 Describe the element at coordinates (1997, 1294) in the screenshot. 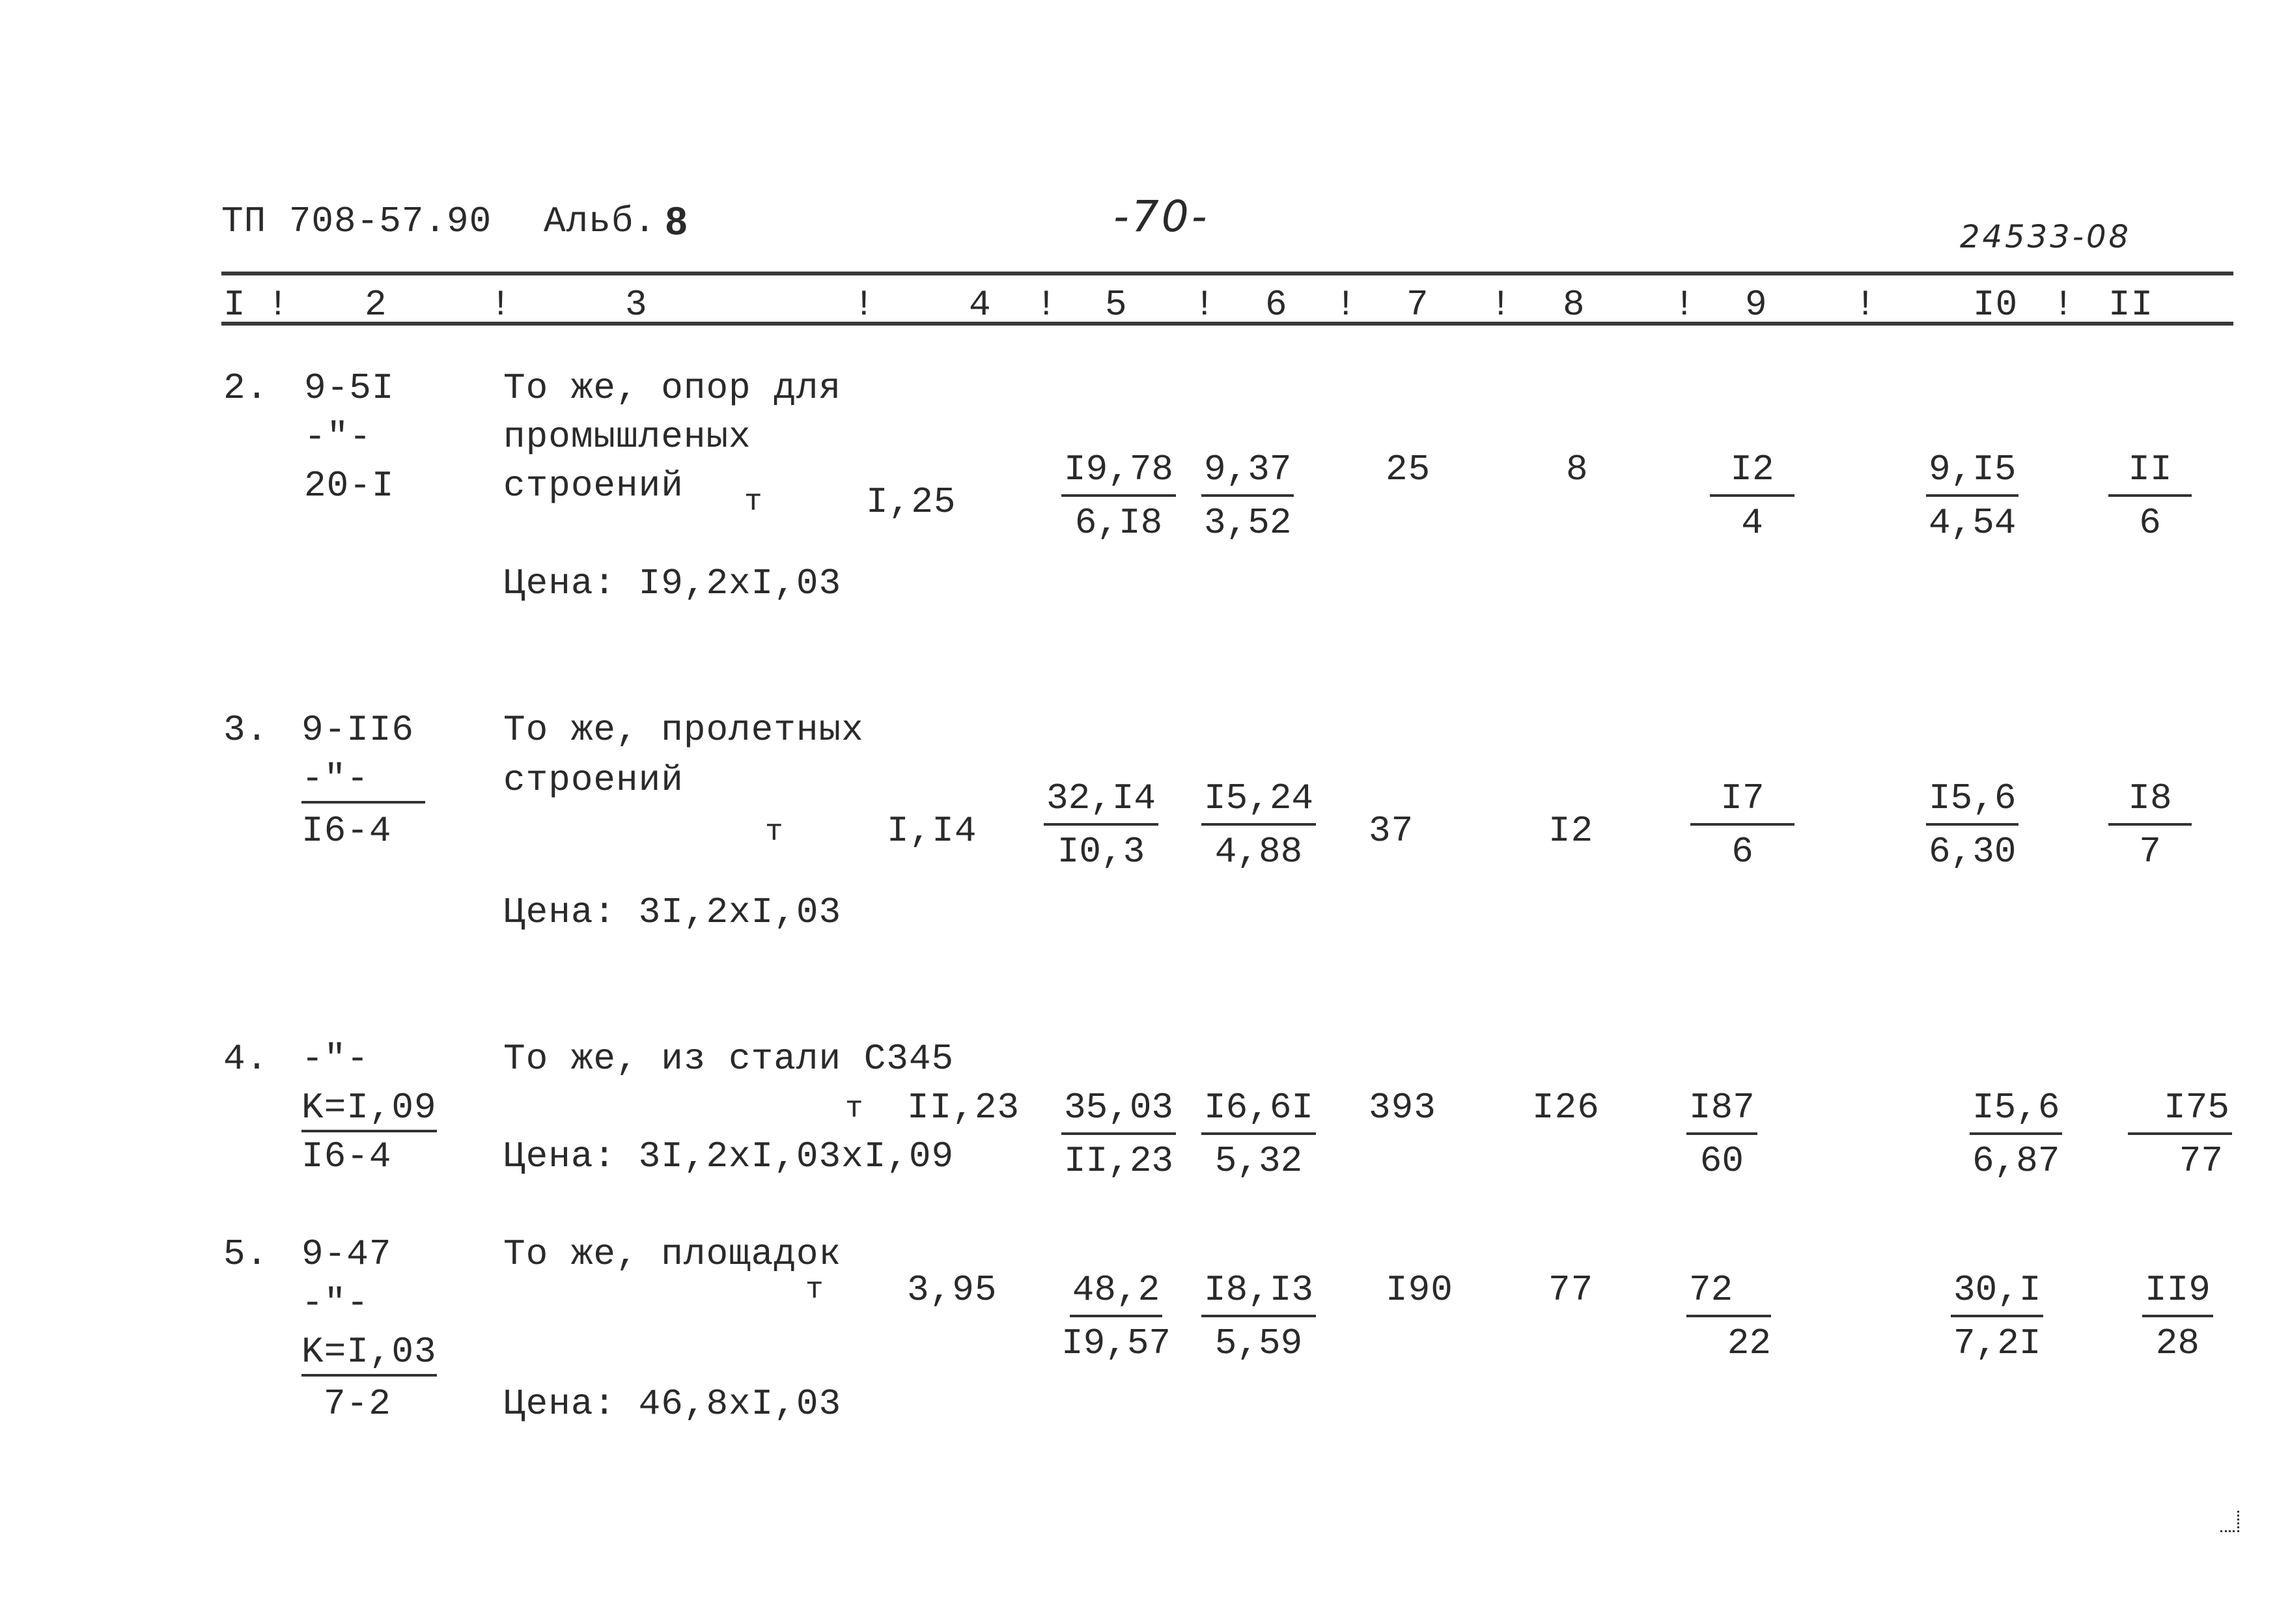

I see `numerator: 30,I` at that location.